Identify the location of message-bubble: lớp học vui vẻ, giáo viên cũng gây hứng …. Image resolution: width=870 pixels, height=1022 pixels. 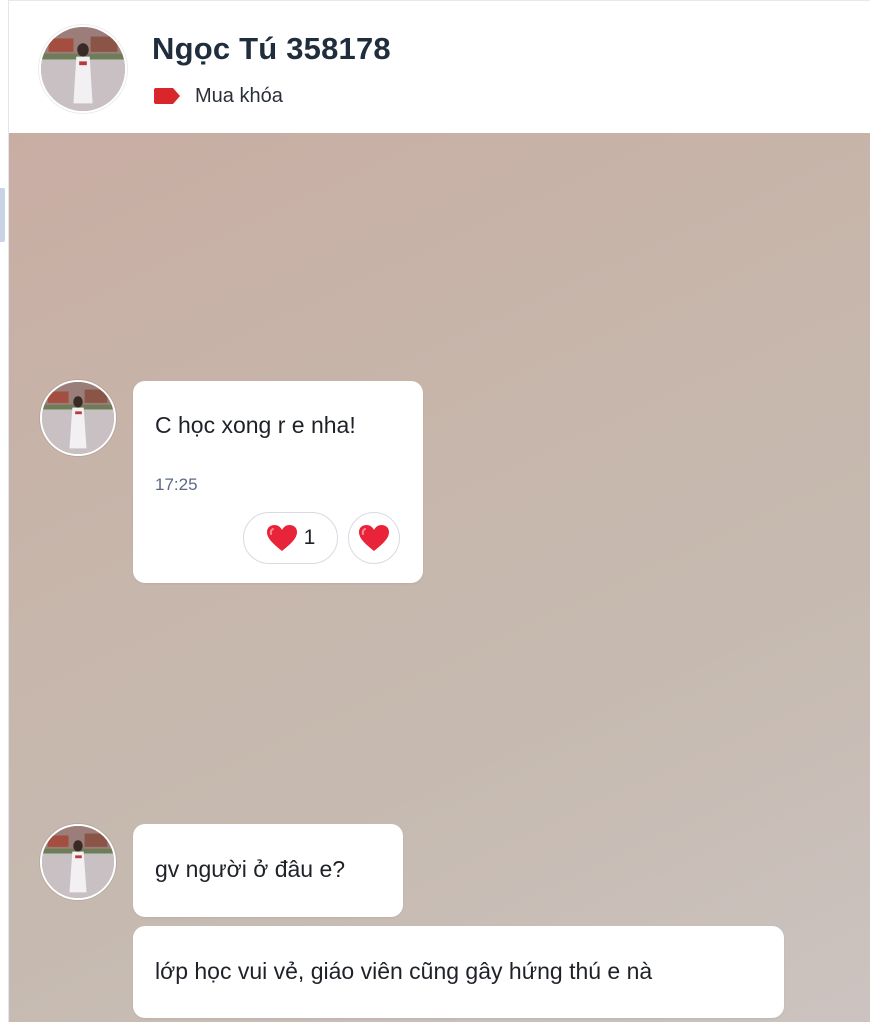
(458, 972).